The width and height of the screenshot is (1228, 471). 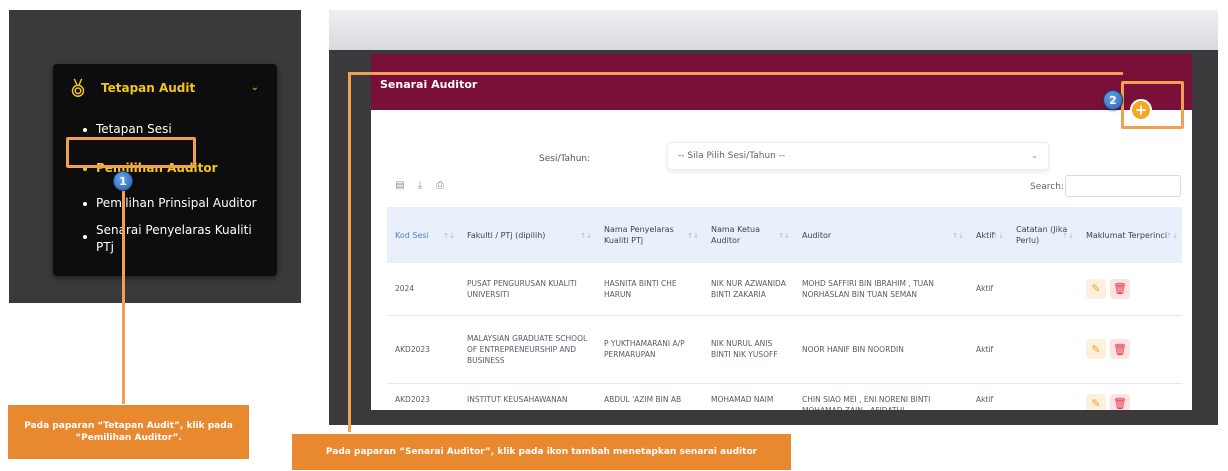 I want to click on search-input, so click(x=1123, y=186).